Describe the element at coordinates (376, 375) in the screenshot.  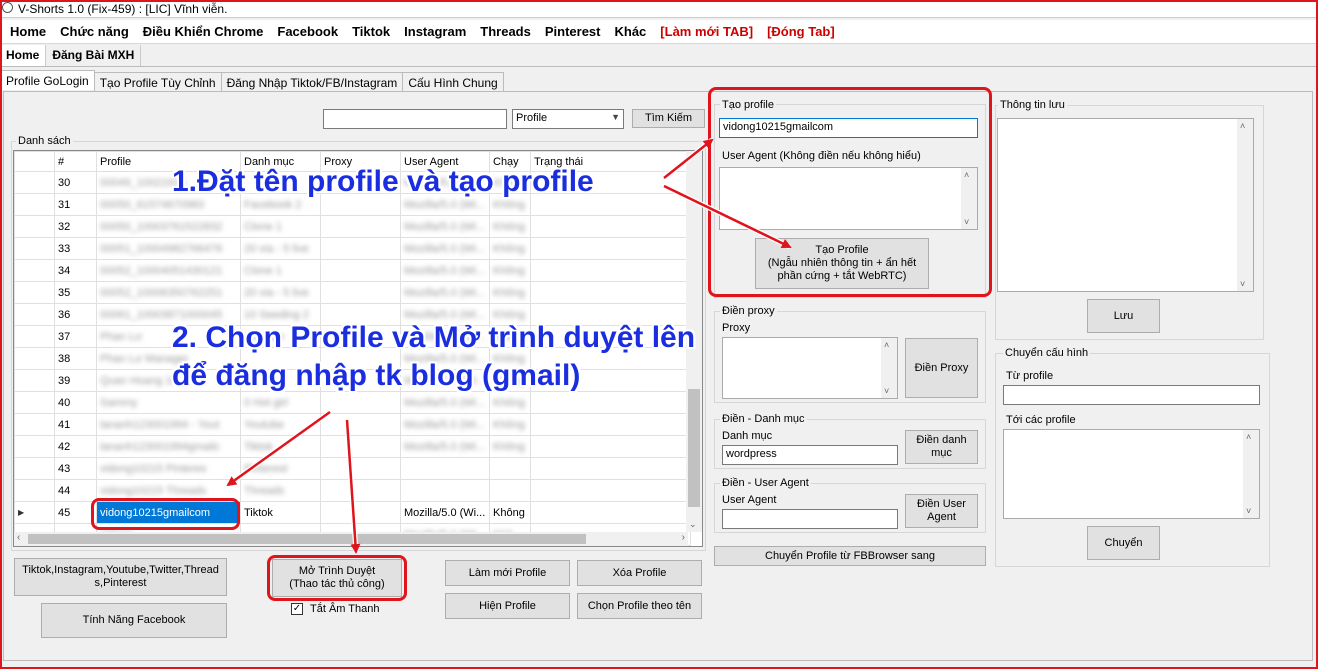
I see `annotation-step-2-line-2: để đăng nhập tk blog (gmail)` at that location.